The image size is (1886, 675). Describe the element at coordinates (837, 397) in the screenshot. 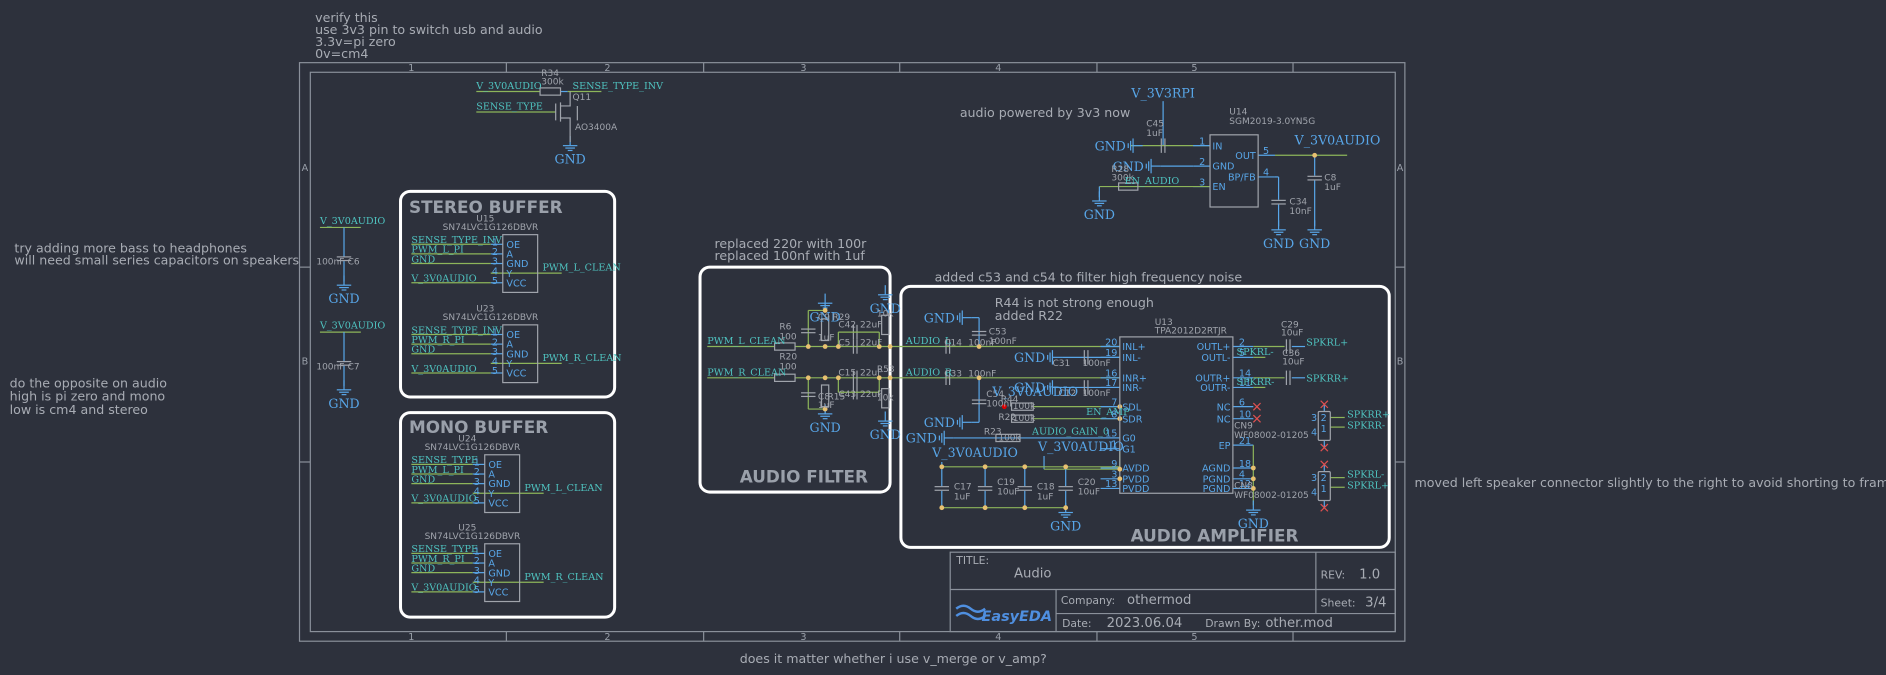

I see `resistor-reference: R15` at that location.